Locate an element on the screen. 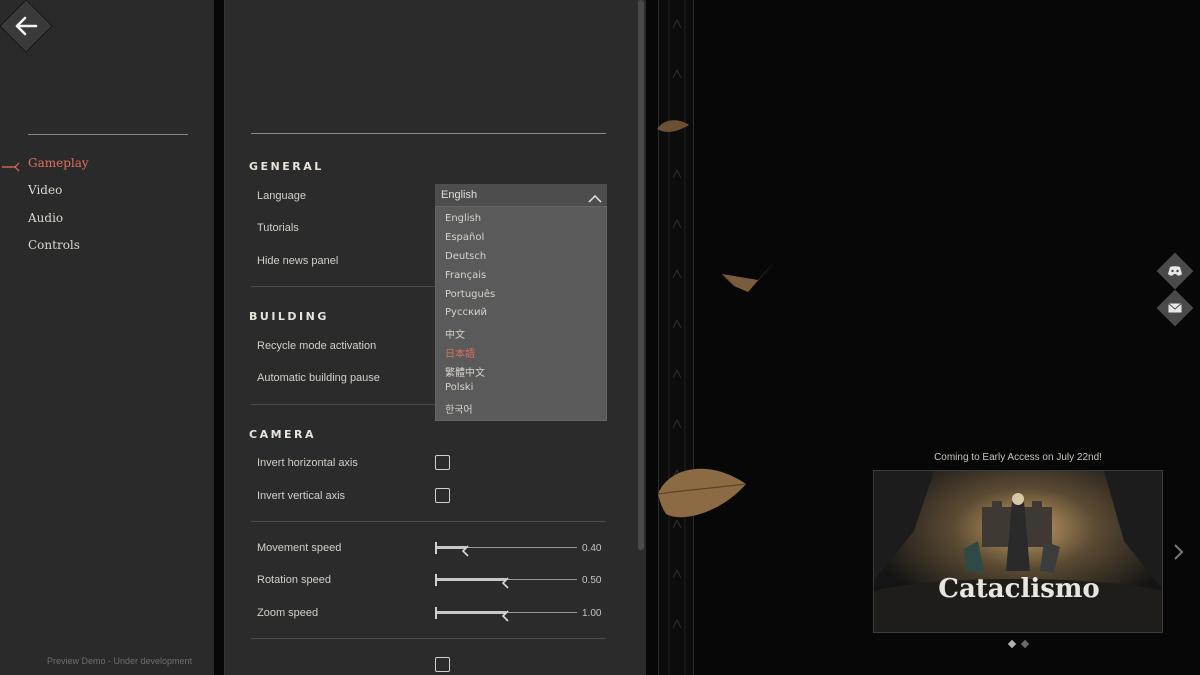 This screenshot has height=675, width=1200. hide-news-label: Hide news panel is located at coordinates (298, 261).